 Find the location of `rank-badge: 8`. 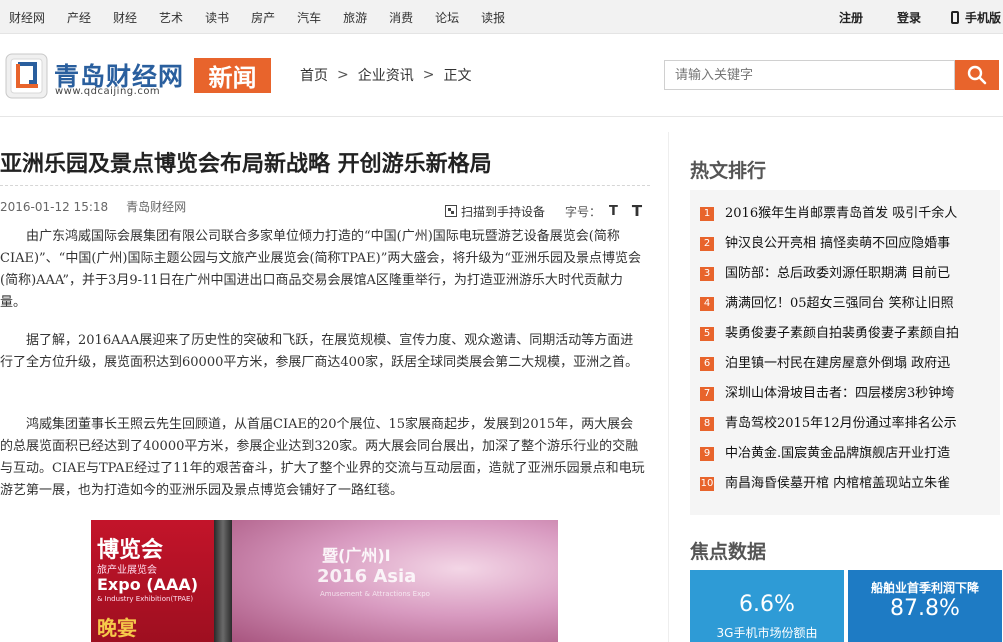

rank-badge: 8 is located at coordinates (707, 424).